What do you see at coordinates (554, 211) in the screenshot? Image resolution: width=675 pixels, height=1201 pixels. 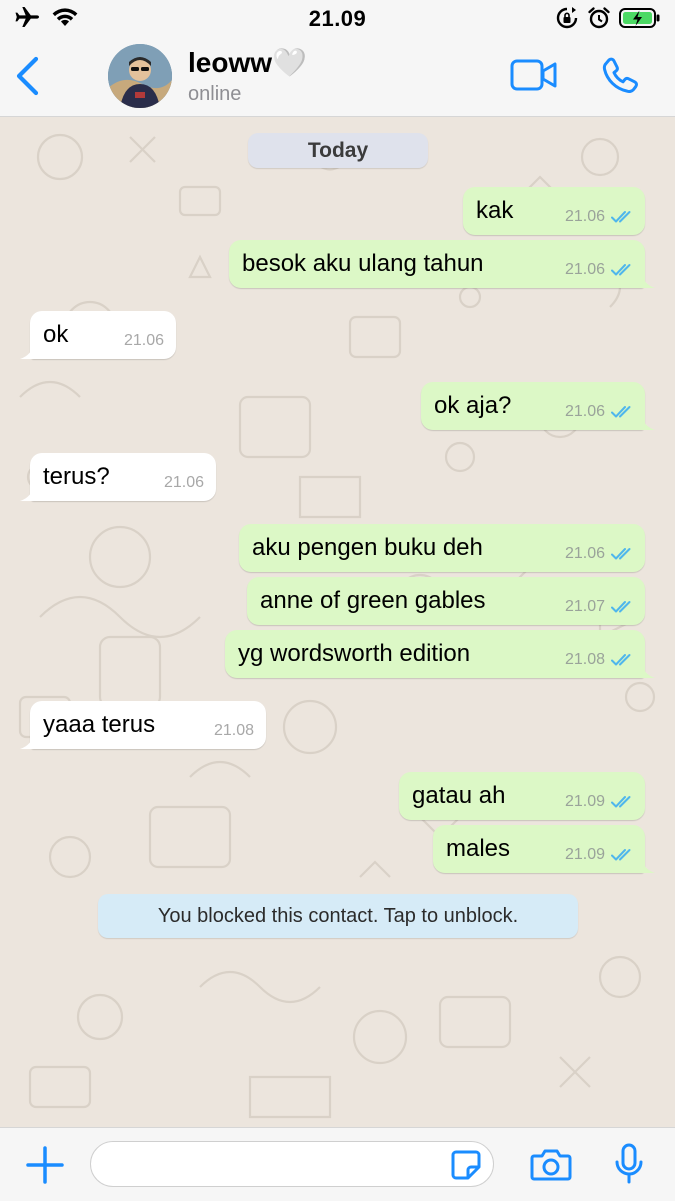 I see `outgoing-message-bubble: kak 21.06` at bounding box center [554, 211].